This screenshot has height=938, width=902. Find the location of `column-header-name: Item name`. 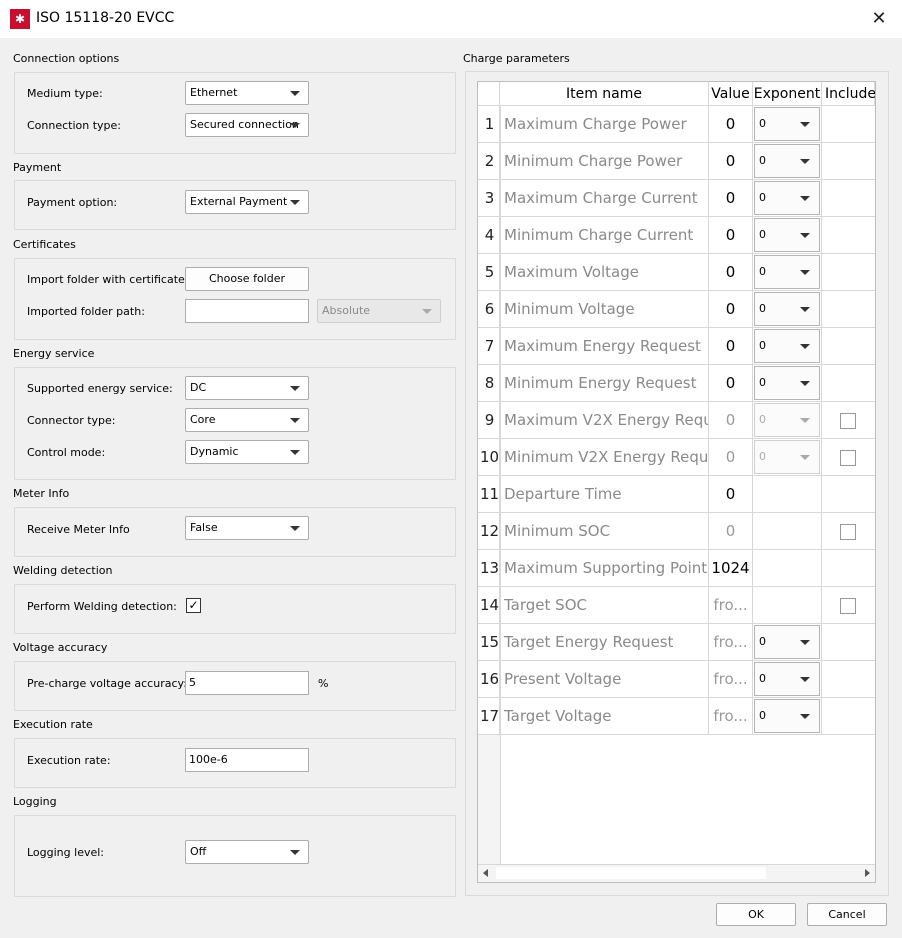

column-header-name: Item name is located at coordinates (604, 94).